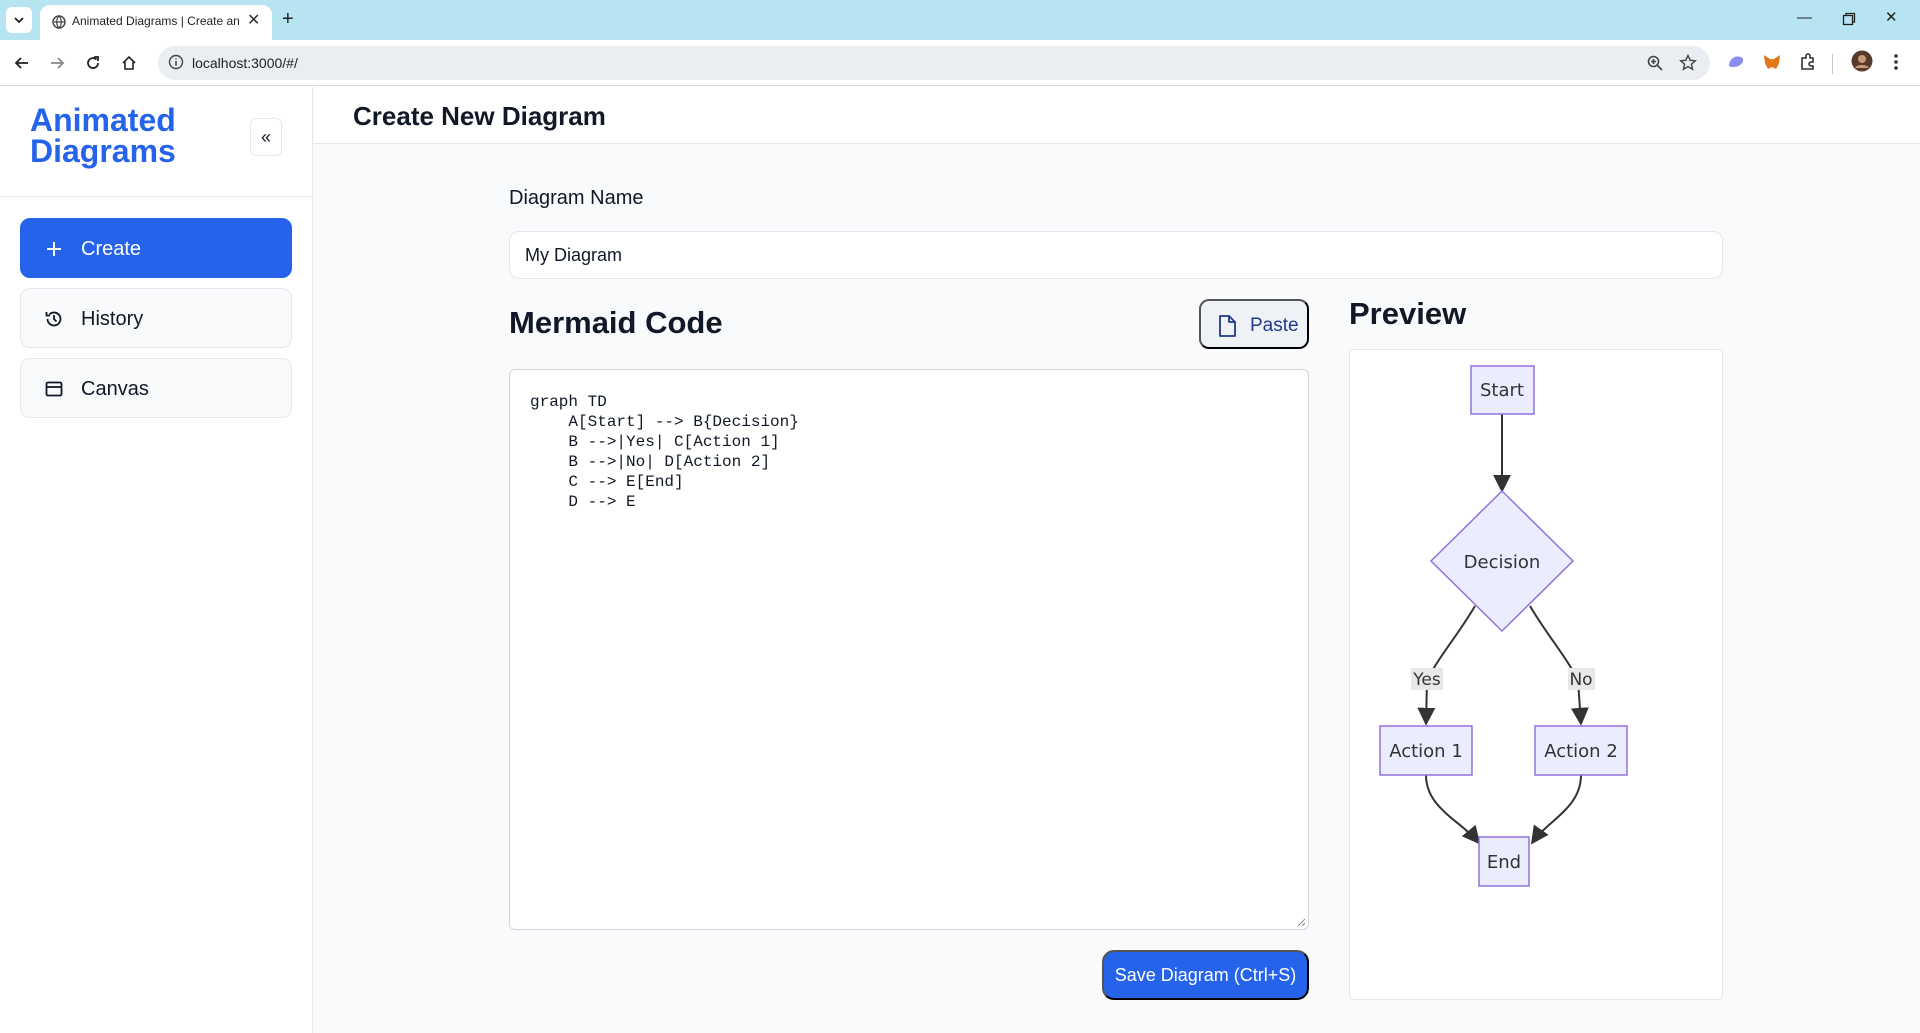  What do you see at coordinates (1117, 115) in the screenshot?
I see `page-header: Create New Diagram` at bounding box center [1117, 115].